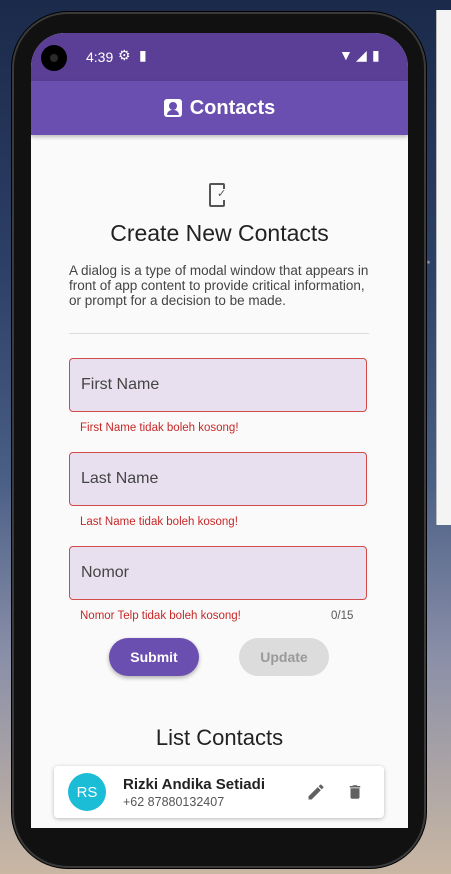 This screenshot has width=451, height=874. Describe the element at coordinates (218, 385) in the screenshot. I see `first-name-field: First Name` at that location.